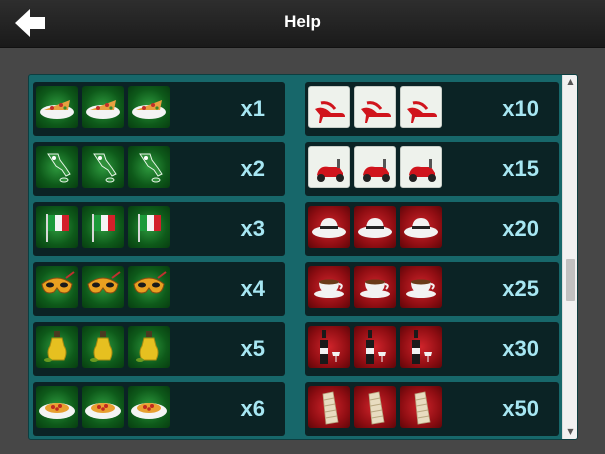 Image resolution: width=605 pixels, height=454 pixels. What do you see at coordinates (569, 257) in the screenshot?
I see `vertical-scrollbar: ▲ ▼` at bounding box center [569, 257].